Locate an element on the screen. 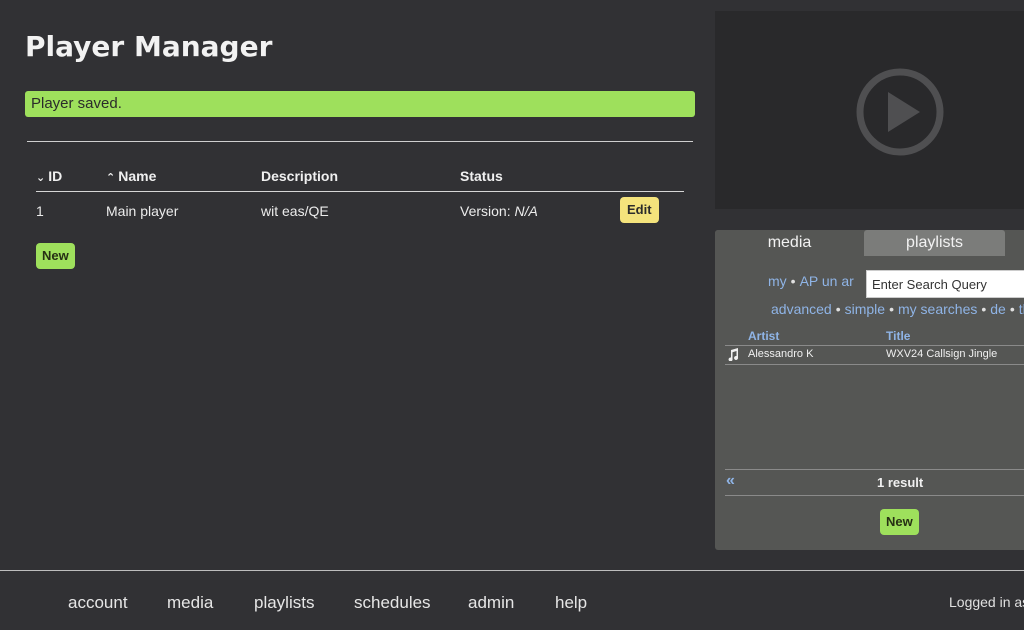  tab-playlists: playlists is located at coordinates (934, 243).